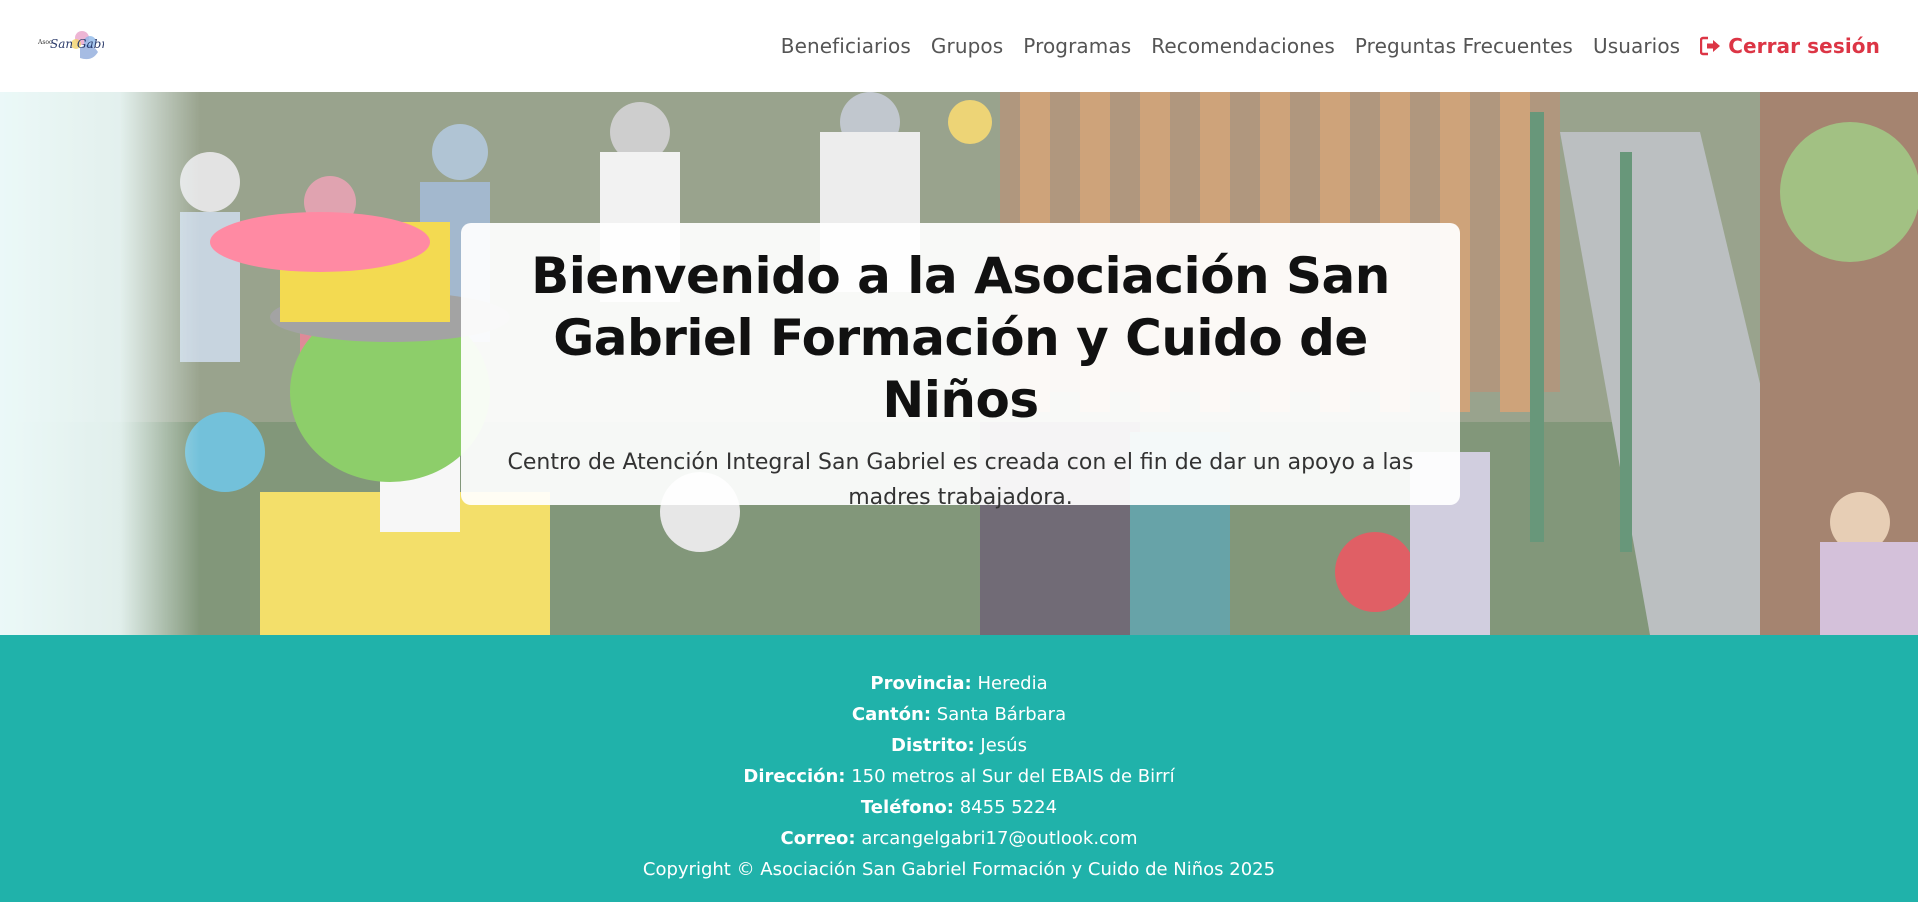  I want to click on direccion-value: 150 metros al Sur del EBAIS de Birrí, so click(1013, 776).